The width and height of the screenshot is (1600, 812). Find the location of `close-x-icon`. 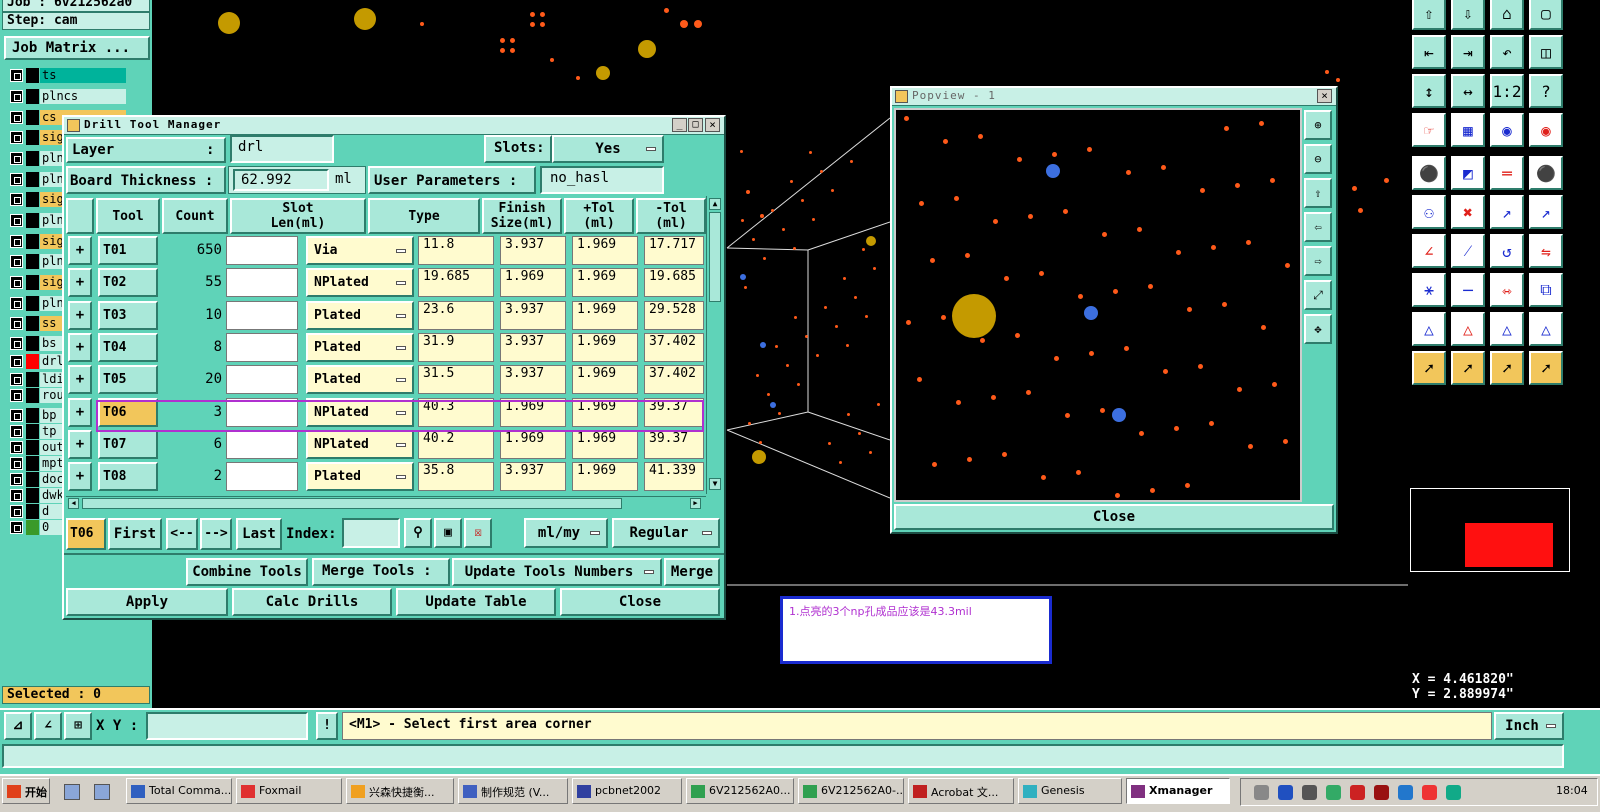

close-x-icon is located at coordinates (1381, 792).